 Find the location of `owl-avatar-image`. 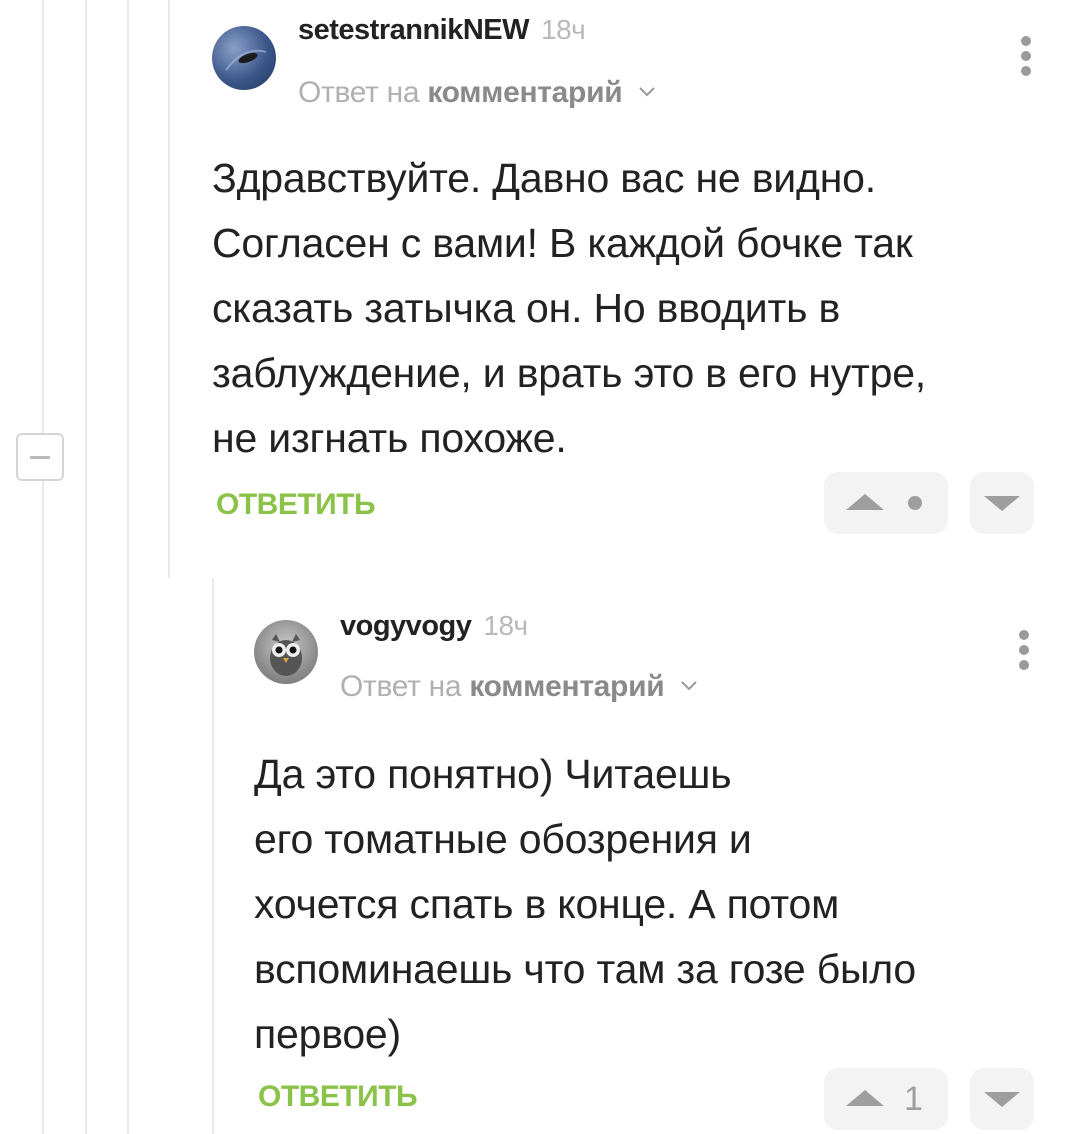

owl-avatar-image is located at coordinates (286, 655).